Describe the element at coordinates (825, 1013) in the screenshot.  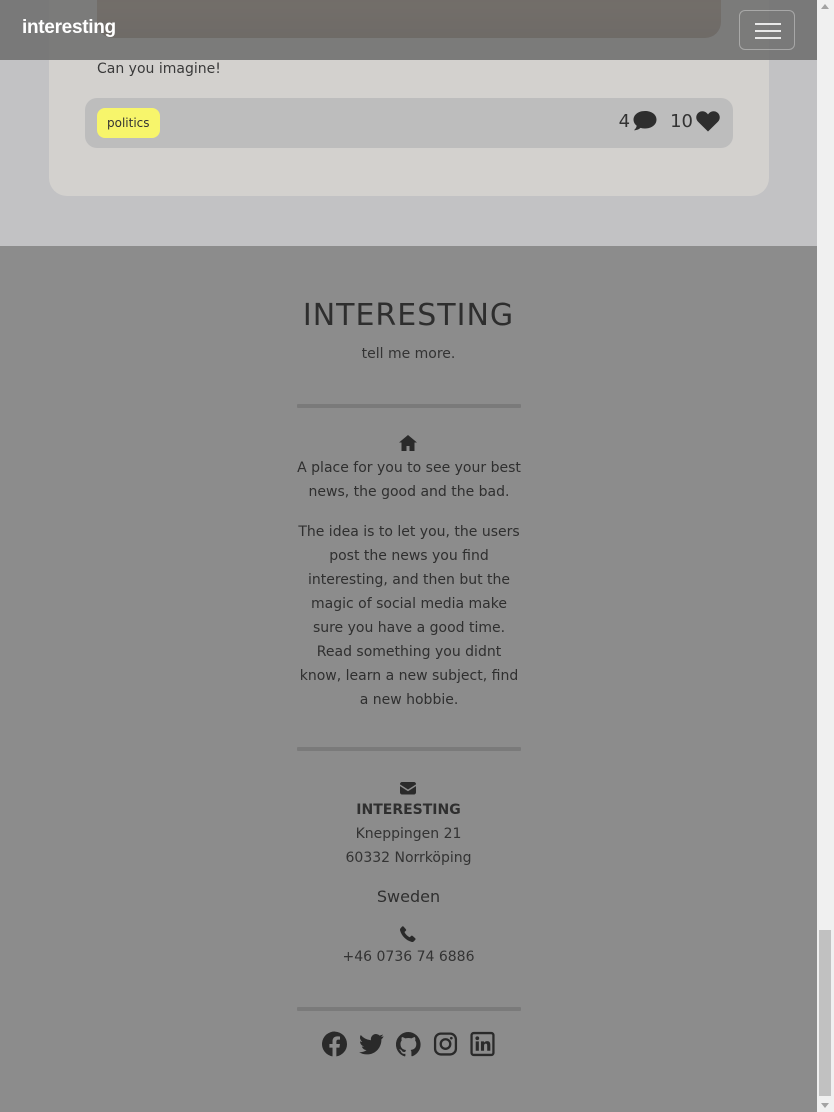
I see `scrollbar-thumb` at that location.